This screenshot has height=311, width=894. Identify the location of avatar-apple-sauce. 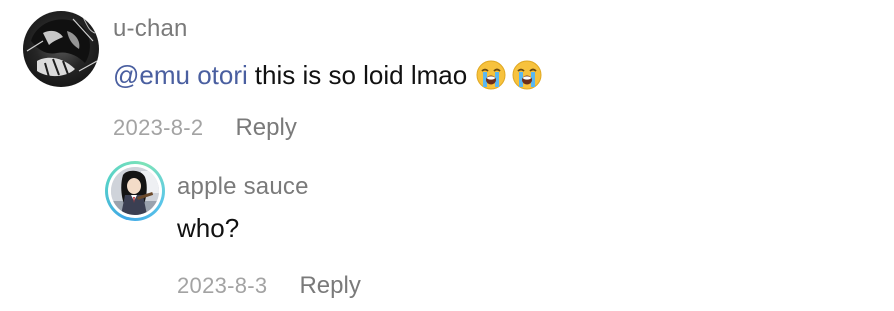
(135, 191).